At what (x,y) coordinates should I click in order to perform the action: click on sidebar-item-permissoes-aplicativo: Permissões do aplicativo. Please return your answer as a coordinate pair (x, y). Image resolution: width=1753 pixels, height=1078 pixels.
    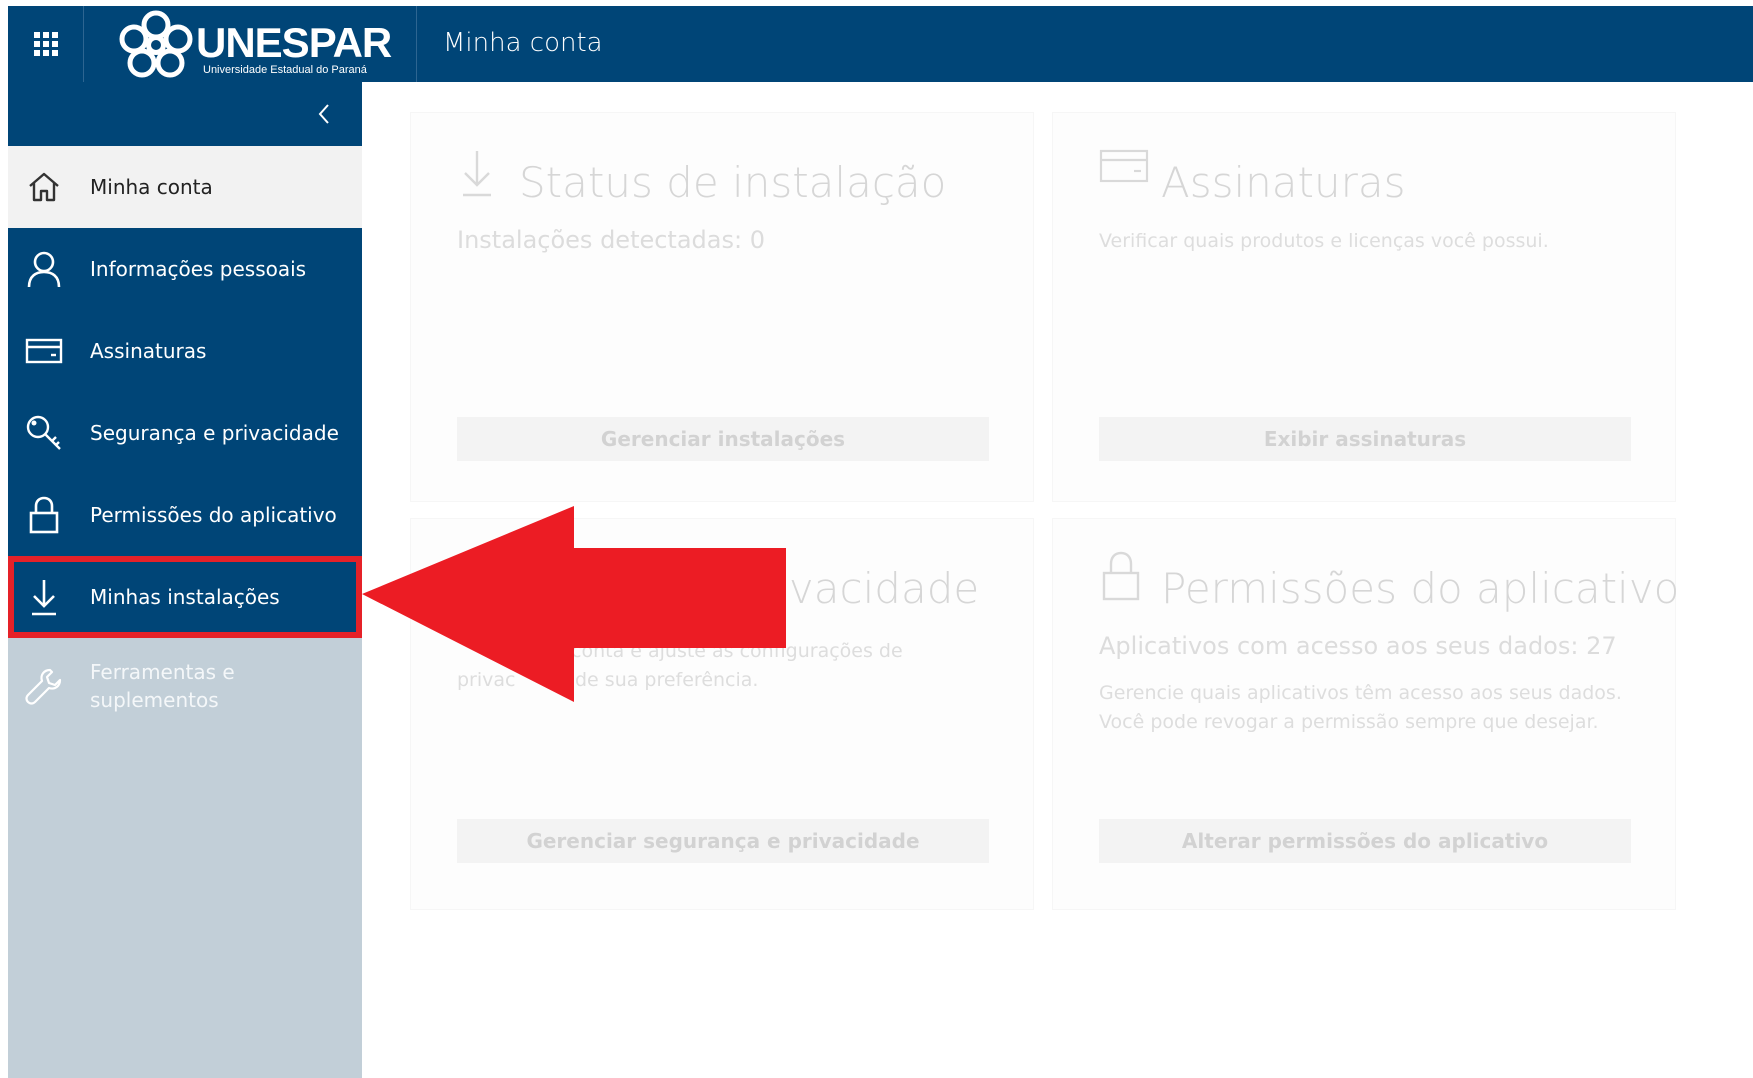
    Looking at the image, I should click on (185, 515).